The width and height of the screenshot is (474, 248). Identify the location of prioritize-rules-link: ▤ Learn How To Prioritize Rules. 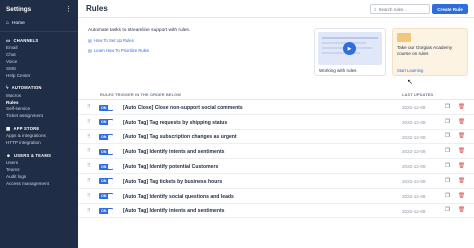
(193, 50).